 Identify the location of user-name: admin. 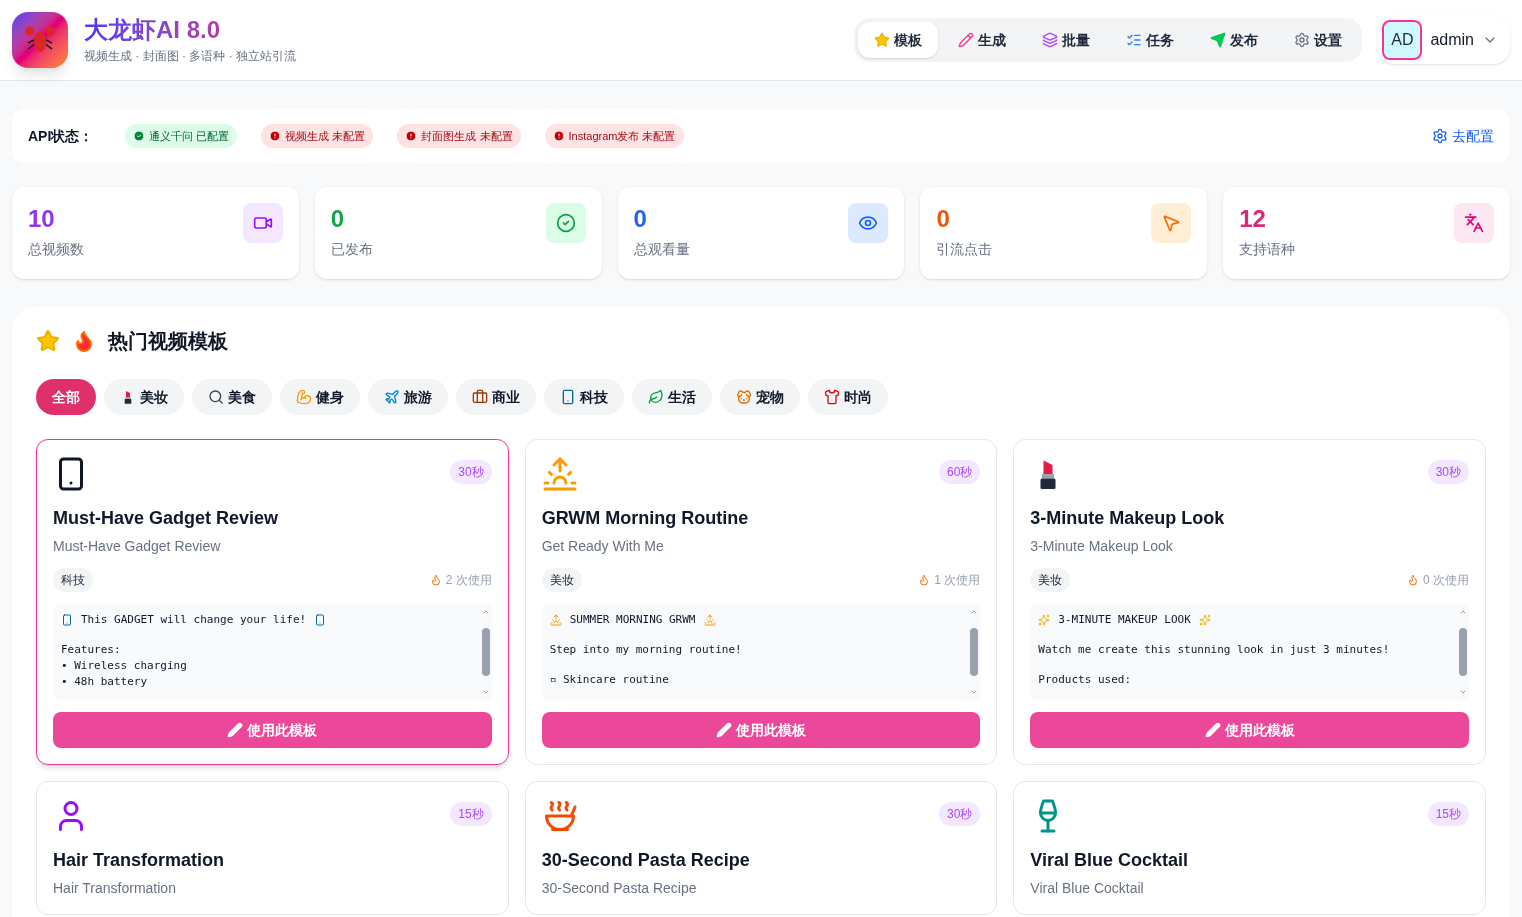
(1452, 40).